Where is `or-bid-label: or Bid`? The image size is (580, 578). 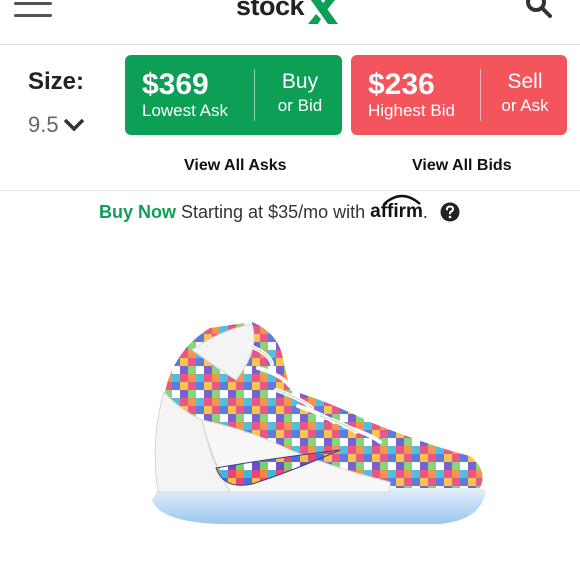
or-bid-label: or Bid is located at coordinates (300, 105).